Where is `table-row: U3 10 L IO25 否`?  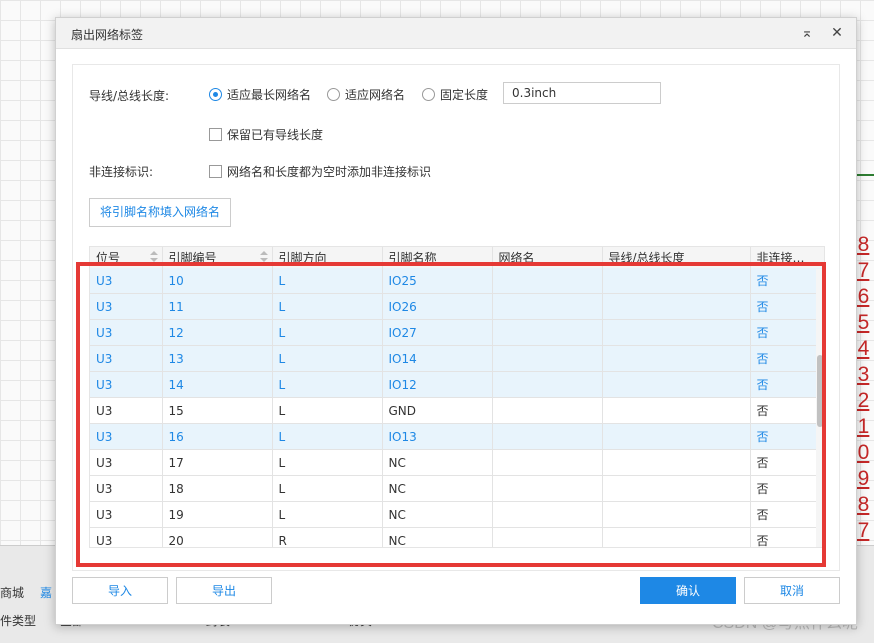 table-row: U3 10 L IO25 否 is located at coordinates (457, 281).